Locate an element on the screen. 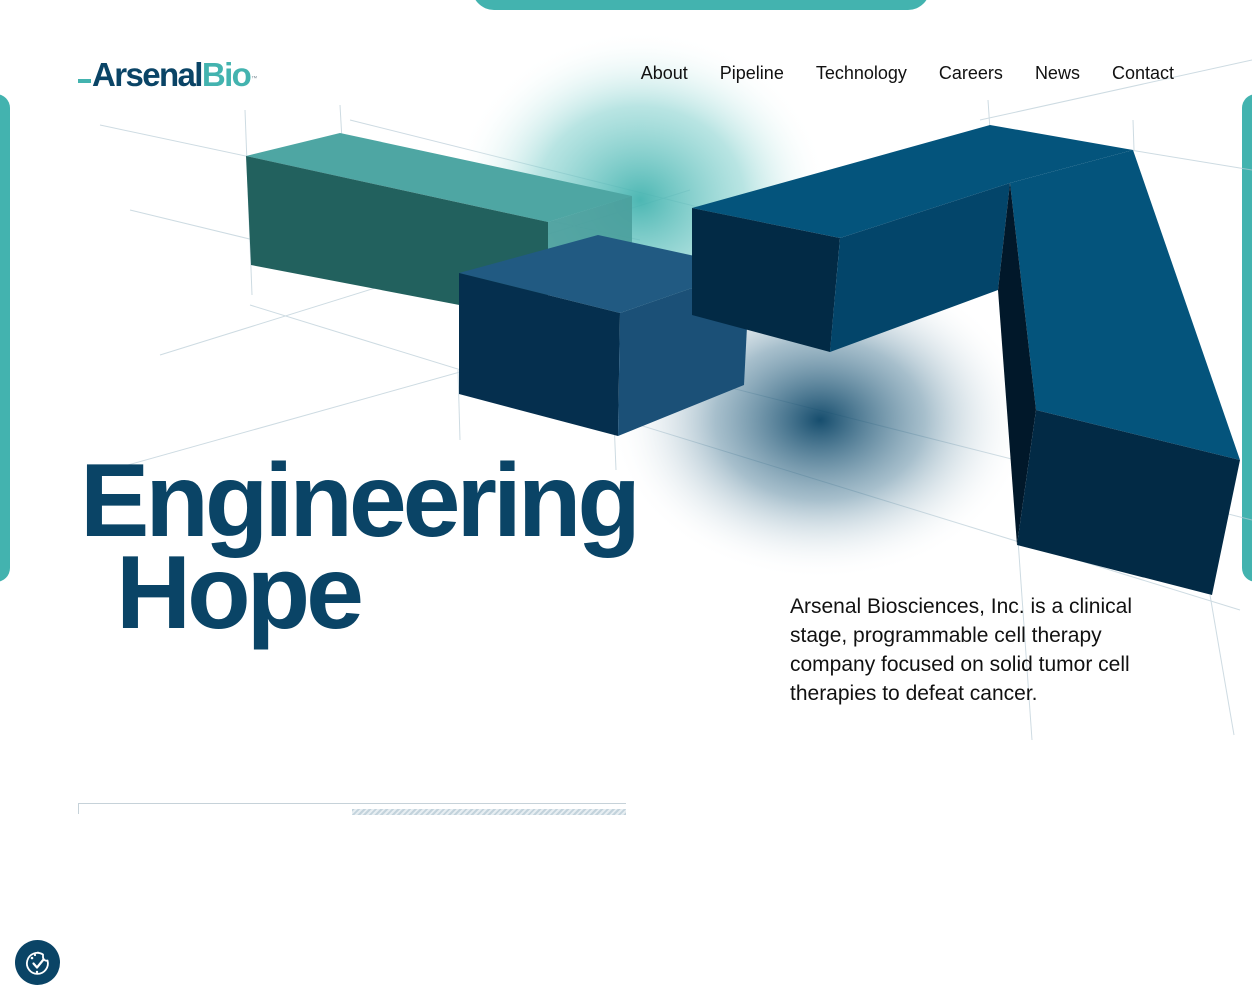  cookie-consent-button is located at coordinates (37, 962).